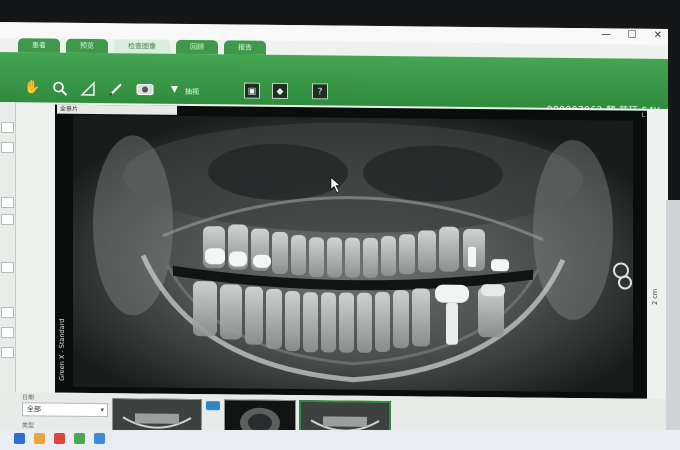 The image size is (680, 450). Describe the element at coordinates (88, 89) in the screenshot. I see `ruler-icon` at that location.